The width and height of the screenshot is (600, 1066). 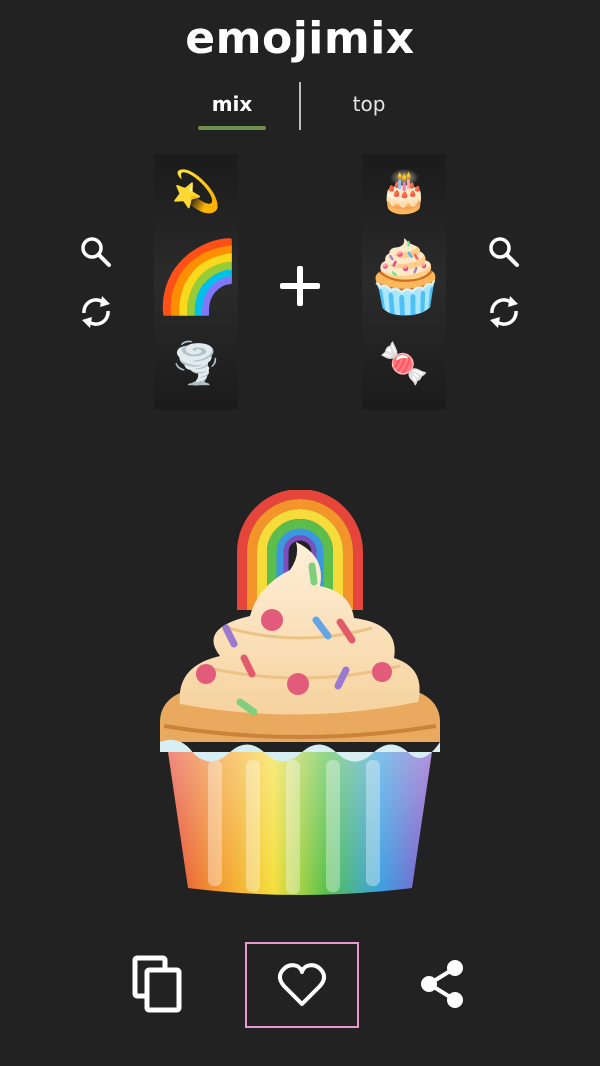 I want to click on tab-bar: mix top, so click(x=300, y=106).